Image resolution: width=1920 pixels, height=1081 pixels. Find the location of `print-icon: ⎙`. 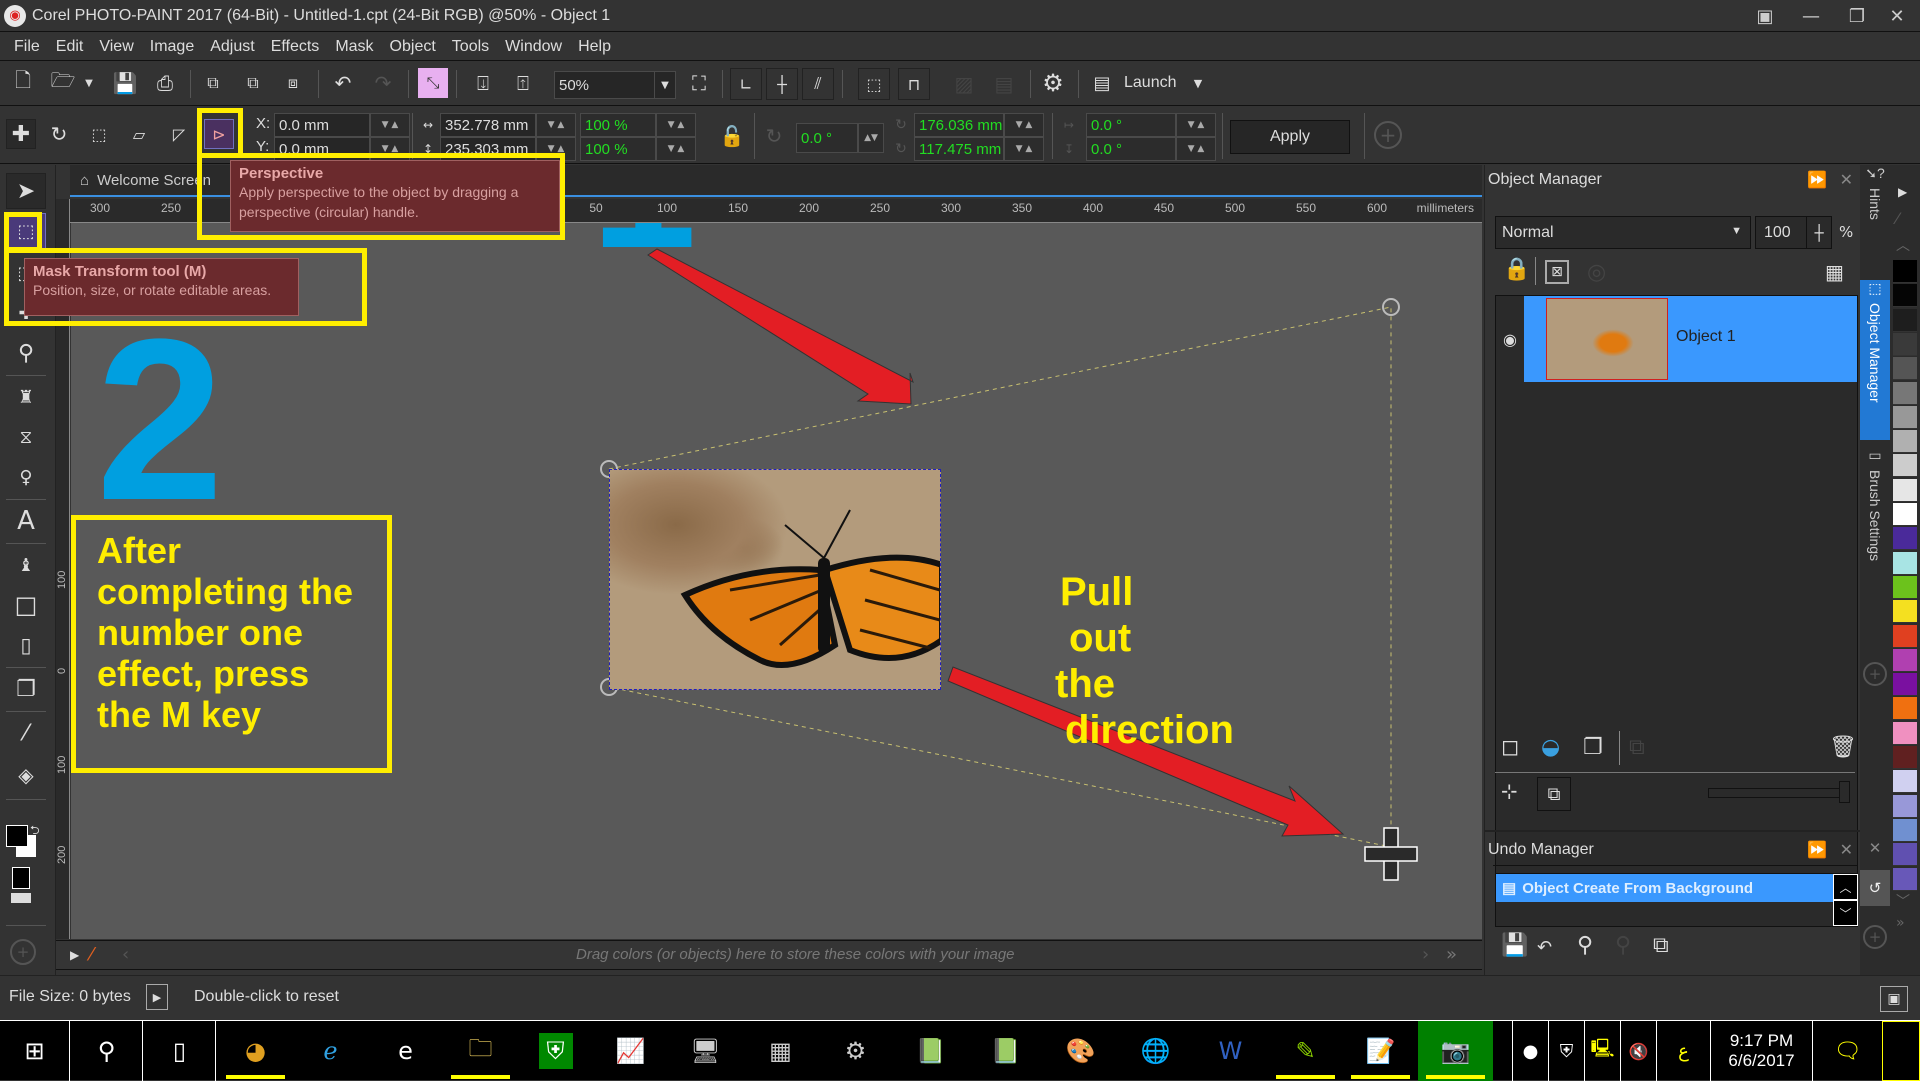

print-icon: ⎙ is located at coordinates (165, 83).